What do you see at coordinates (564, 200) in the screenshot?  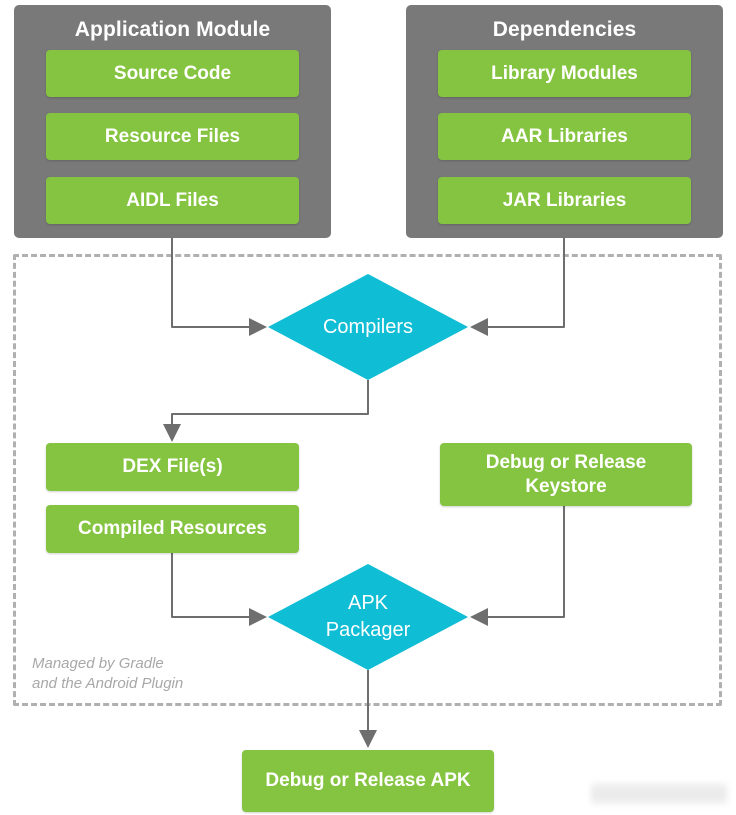 I see `item-jar-libraries: JAR Libraries` at bounding box center [564, 200].